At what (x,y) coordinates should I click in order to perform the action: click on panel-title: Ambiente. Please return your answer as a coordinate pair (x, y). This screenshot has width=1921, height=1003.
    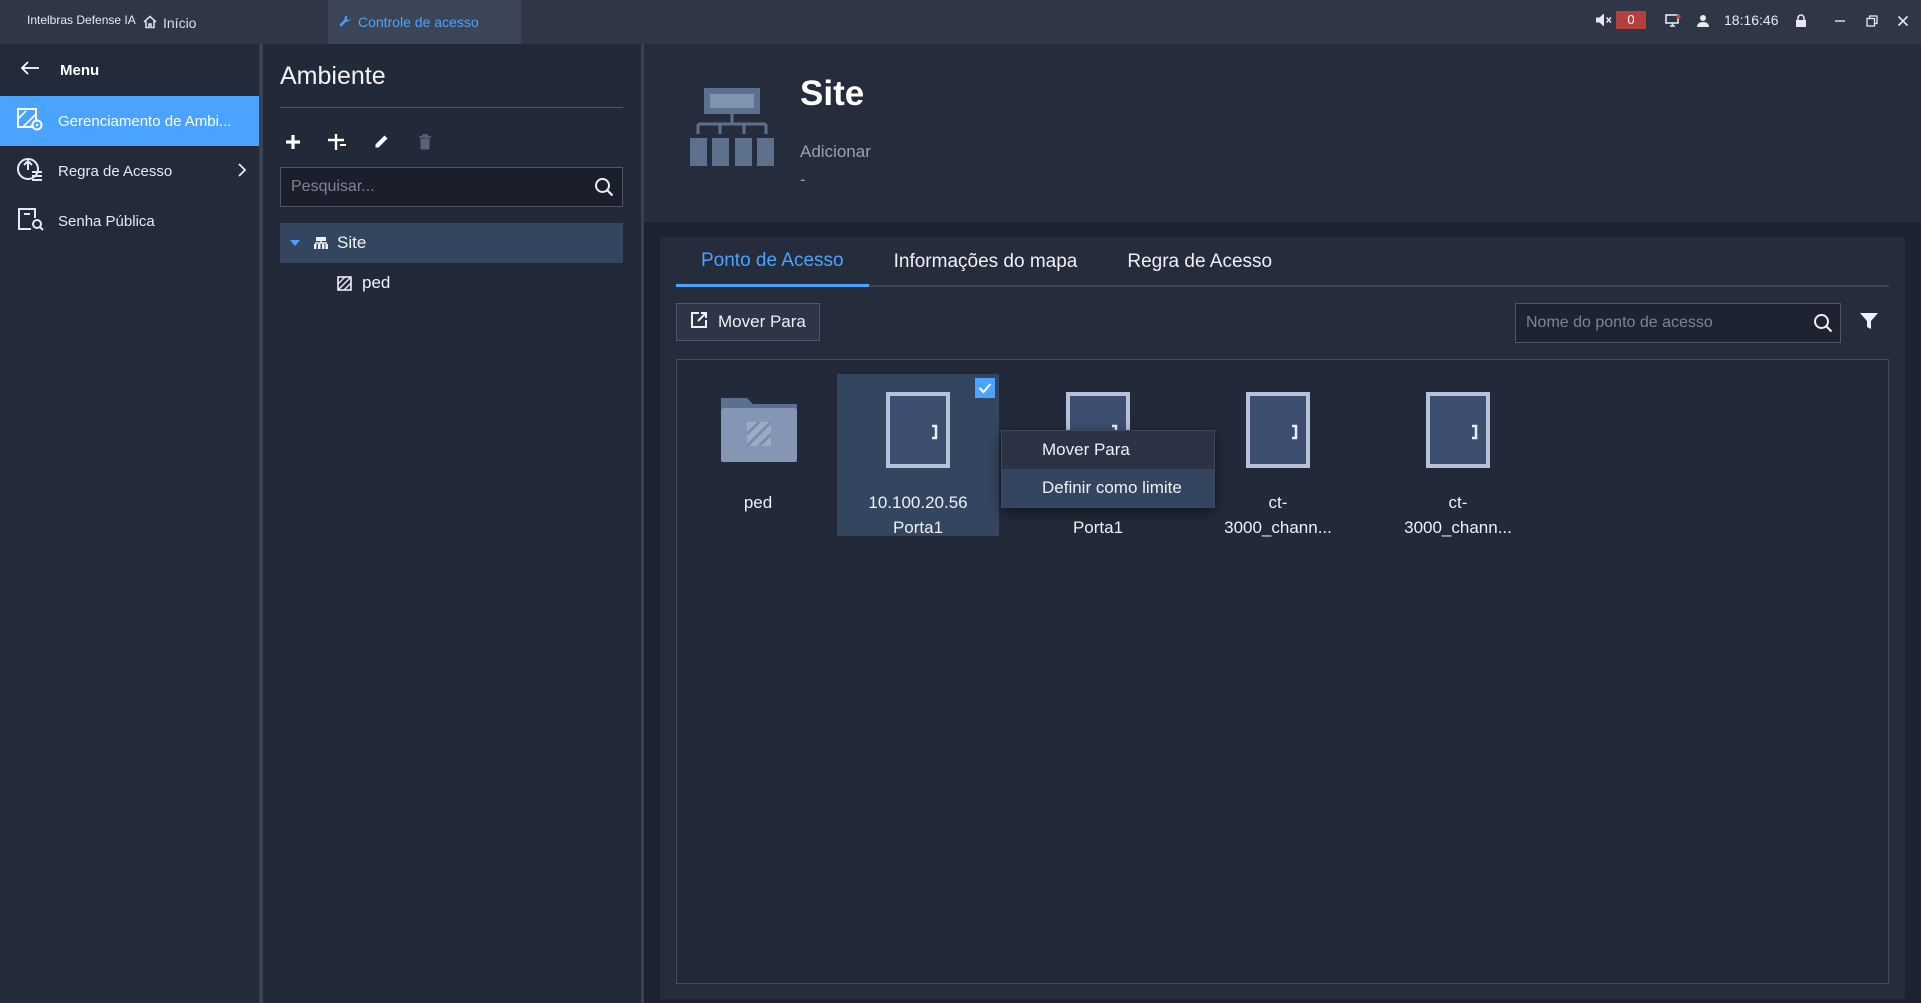
    Looking at the image, I should click on (333, 76).